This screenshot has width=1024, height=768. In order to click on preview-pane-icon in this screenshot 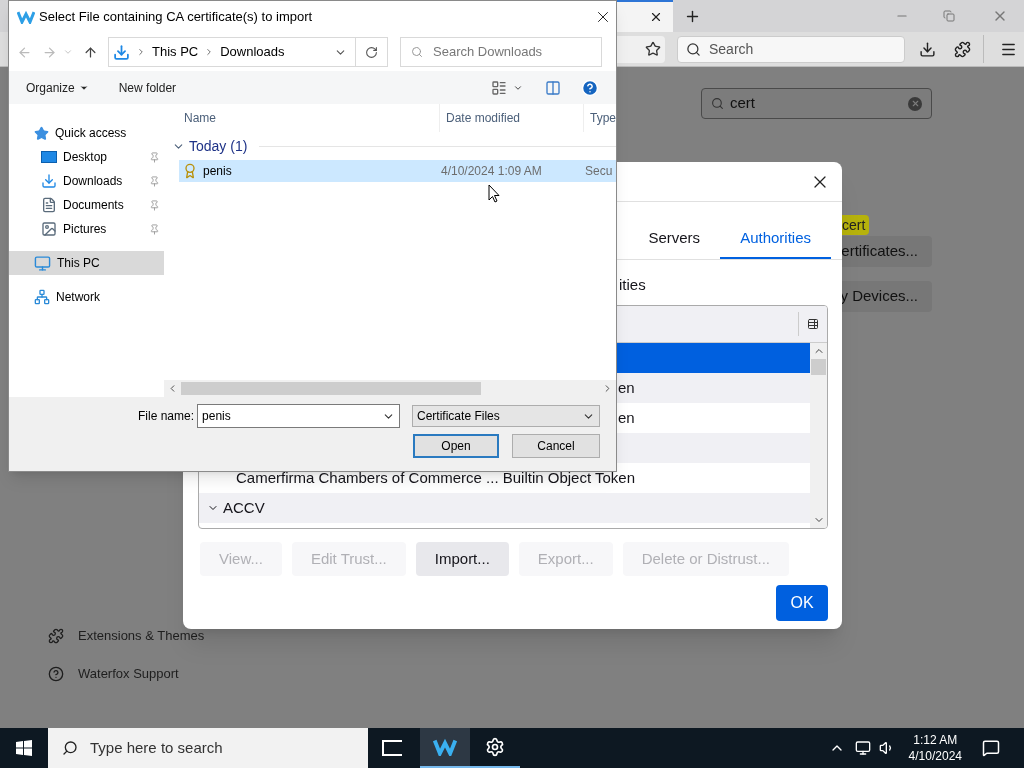, I will do `click(553, 87)`.